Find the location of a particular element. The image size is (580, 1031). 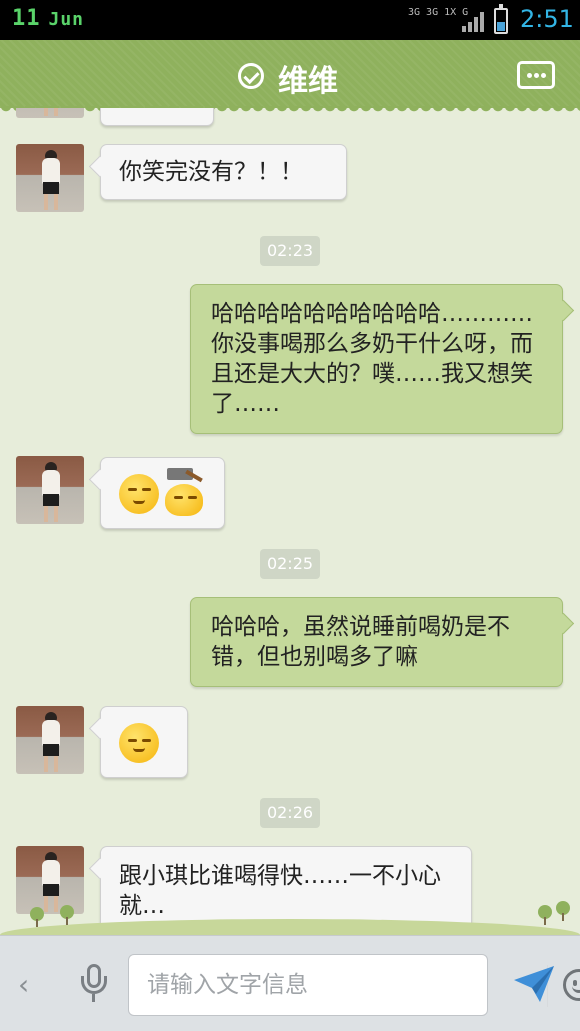

send-icon is located at coordinates (534, 984).